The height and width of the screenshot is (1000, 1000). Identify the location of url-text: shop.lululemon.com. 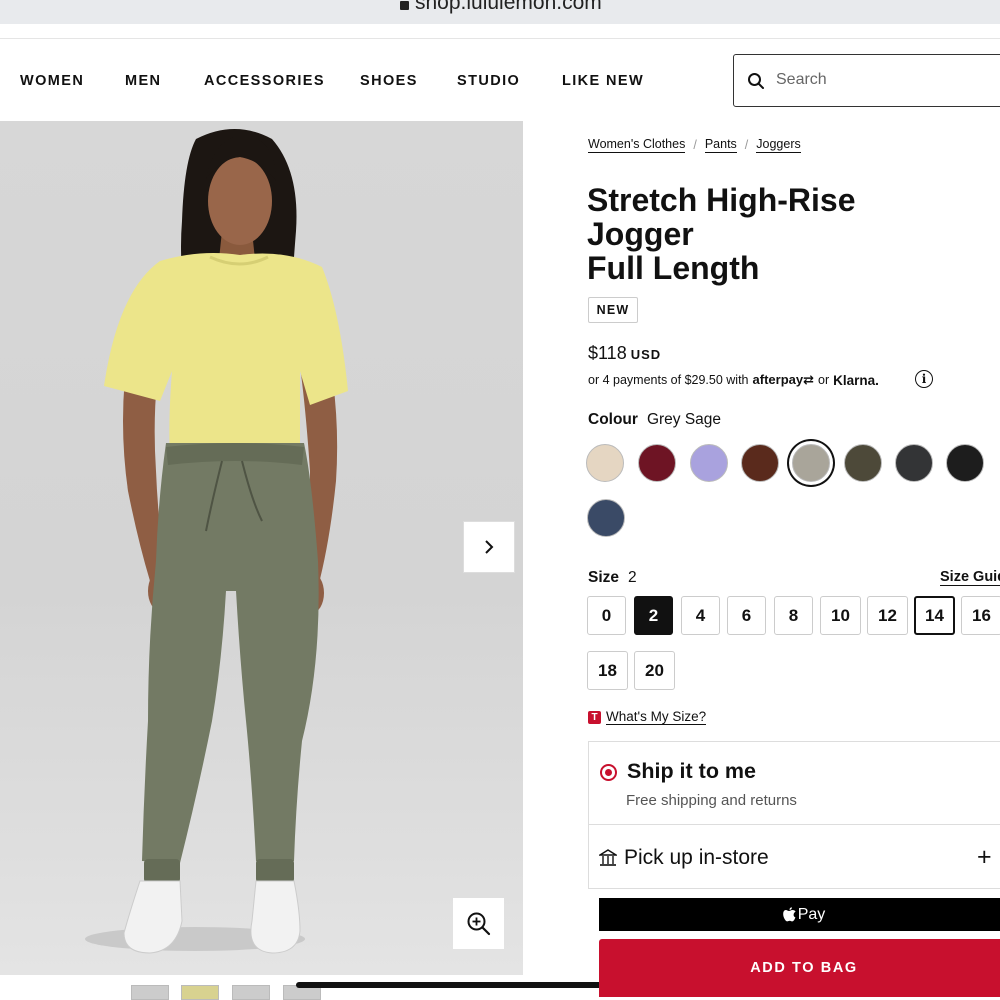
(508, 7).